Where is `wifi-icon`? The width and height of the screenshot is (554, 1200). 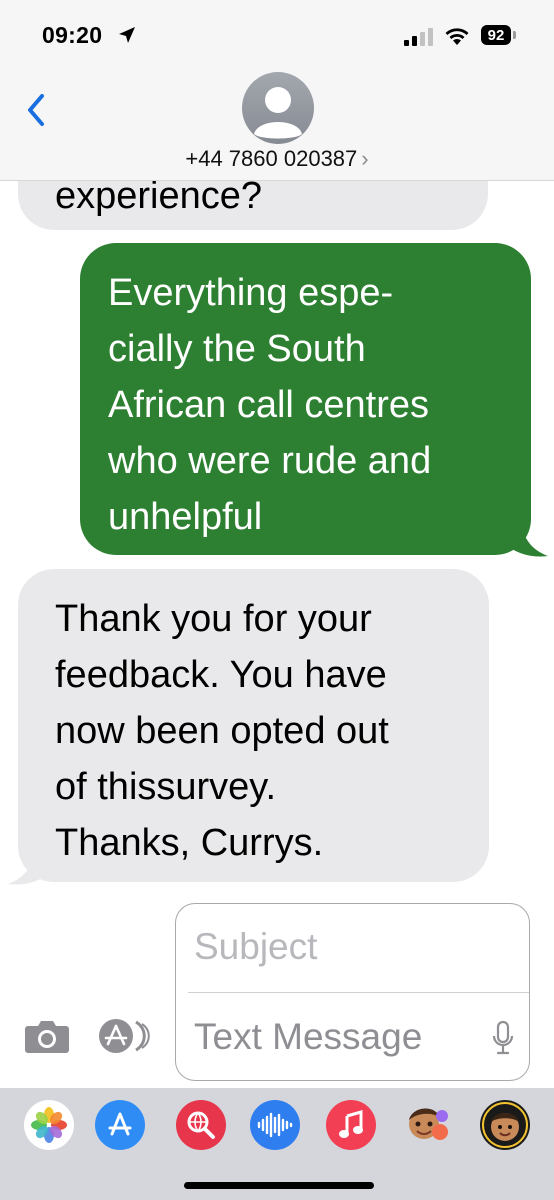 wifi-icon is located at coordinates (457, 36).